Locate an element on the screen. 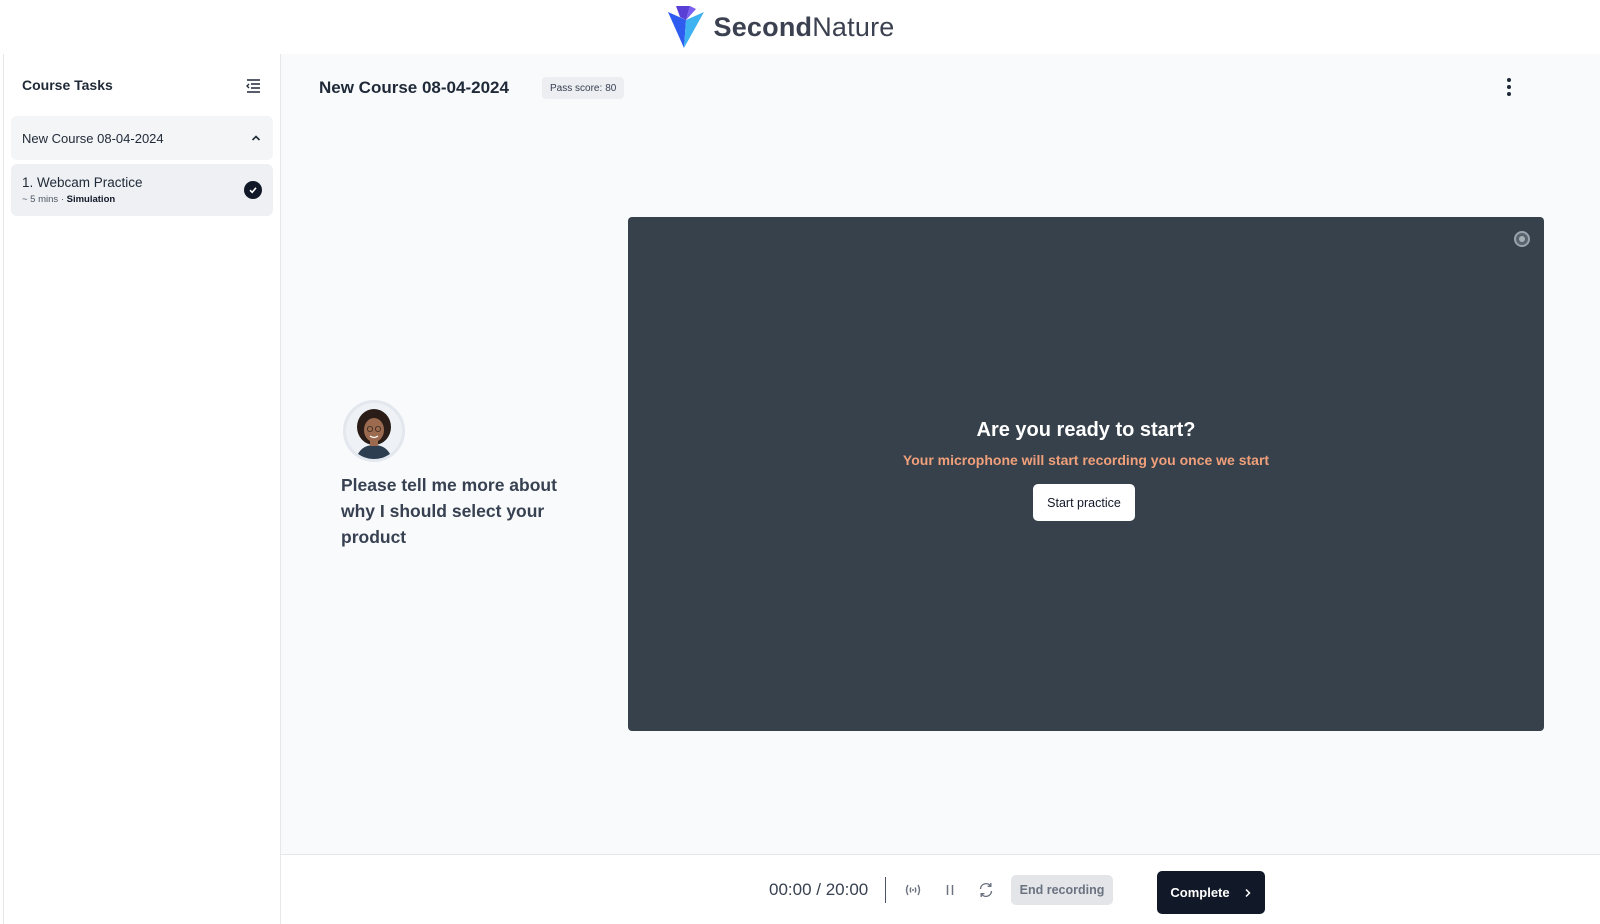 The width and height of the screenshot is (1600, 924). chevron-right-icon is located at coordinates (1248, 892).